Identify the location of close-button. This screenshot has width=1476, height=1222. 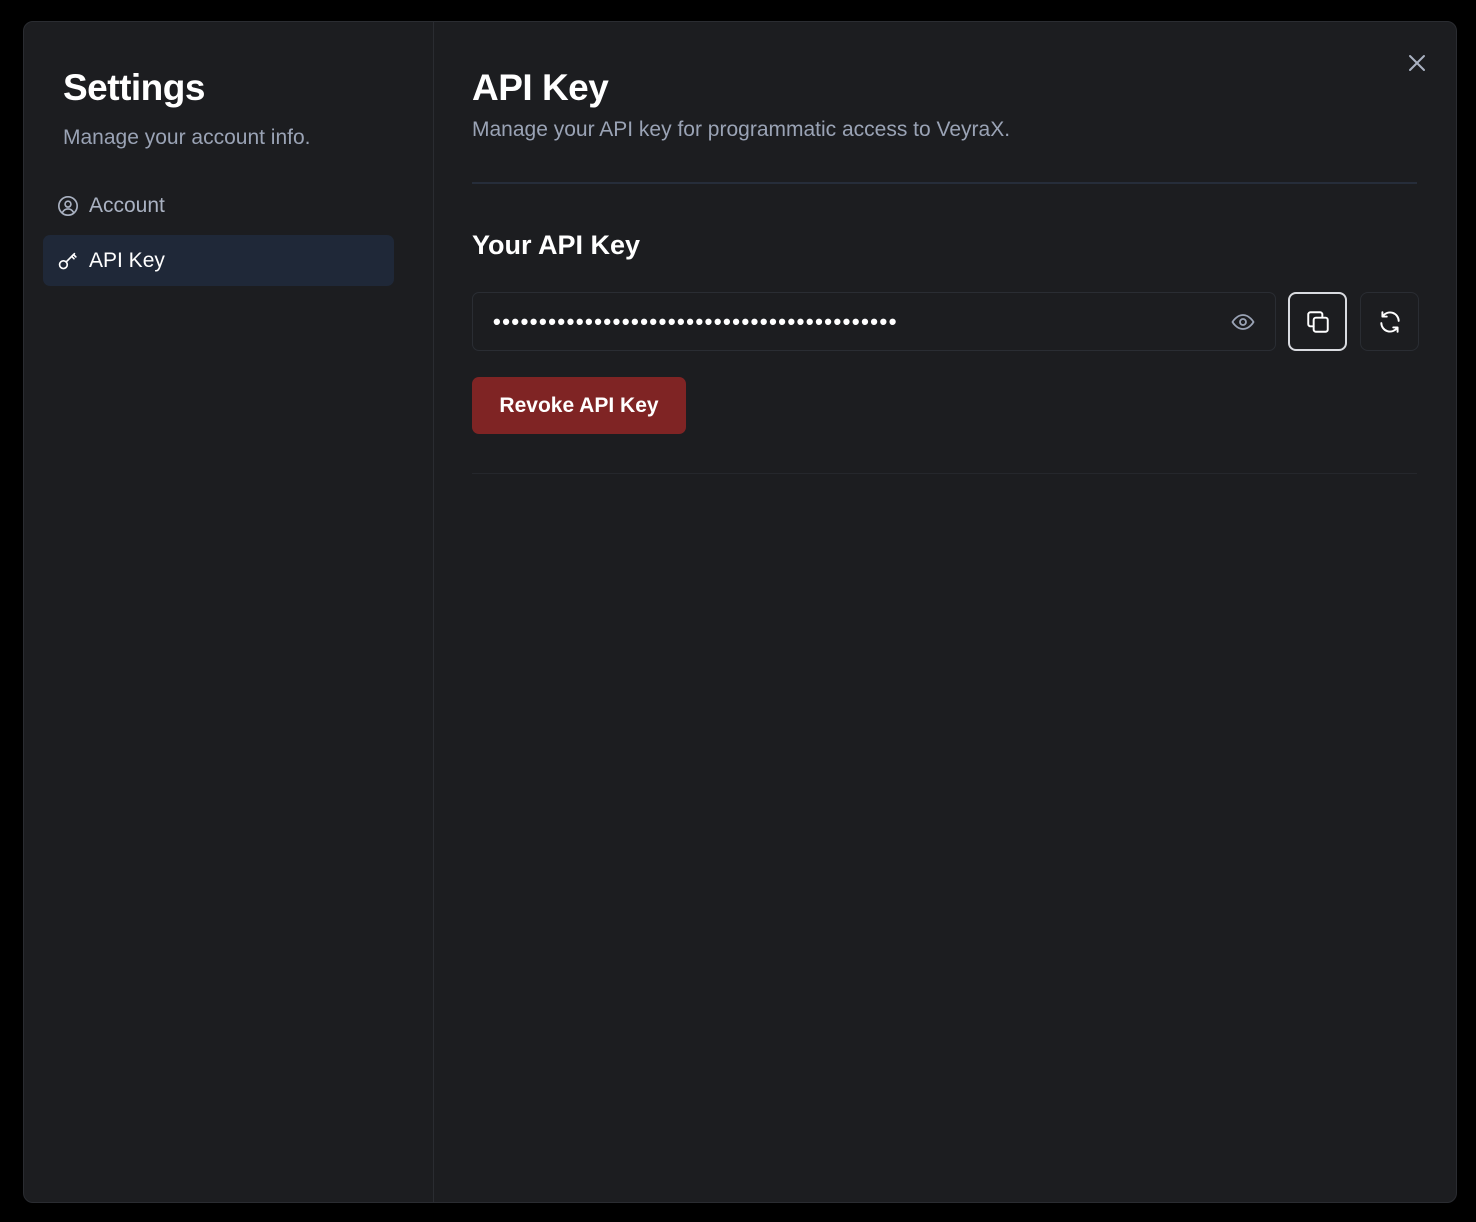
(1417, 63).